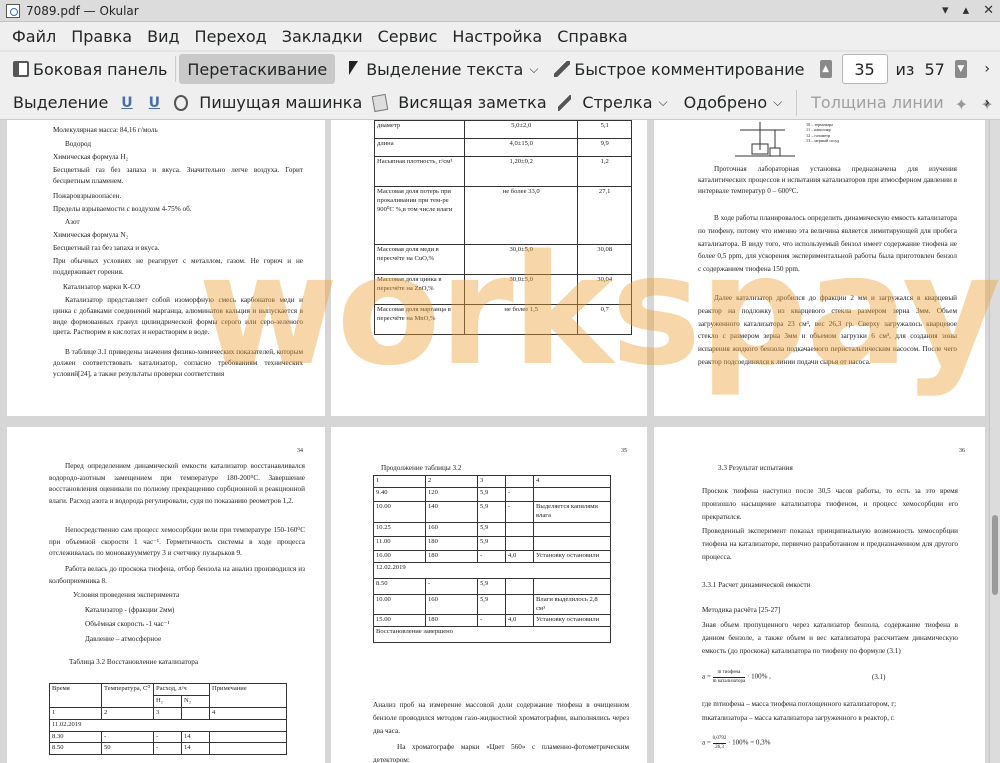 The height and width of the screenshot is (763, 1000). Describe the element at coordinates (864, 69) in the screenshot. I see `page-number-input: 35` at that location.